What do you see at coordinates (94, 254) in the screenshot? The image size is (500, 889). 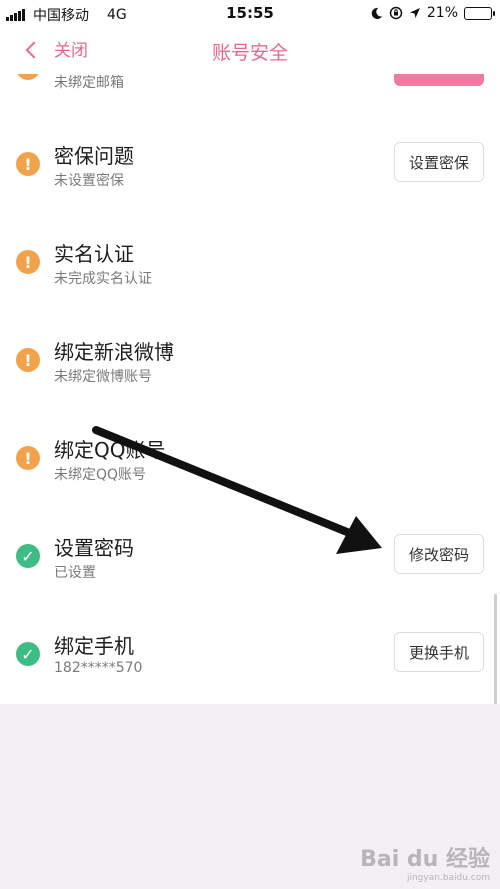 I see `list-item-title: 实名认证` at bounding box center [94, 254].